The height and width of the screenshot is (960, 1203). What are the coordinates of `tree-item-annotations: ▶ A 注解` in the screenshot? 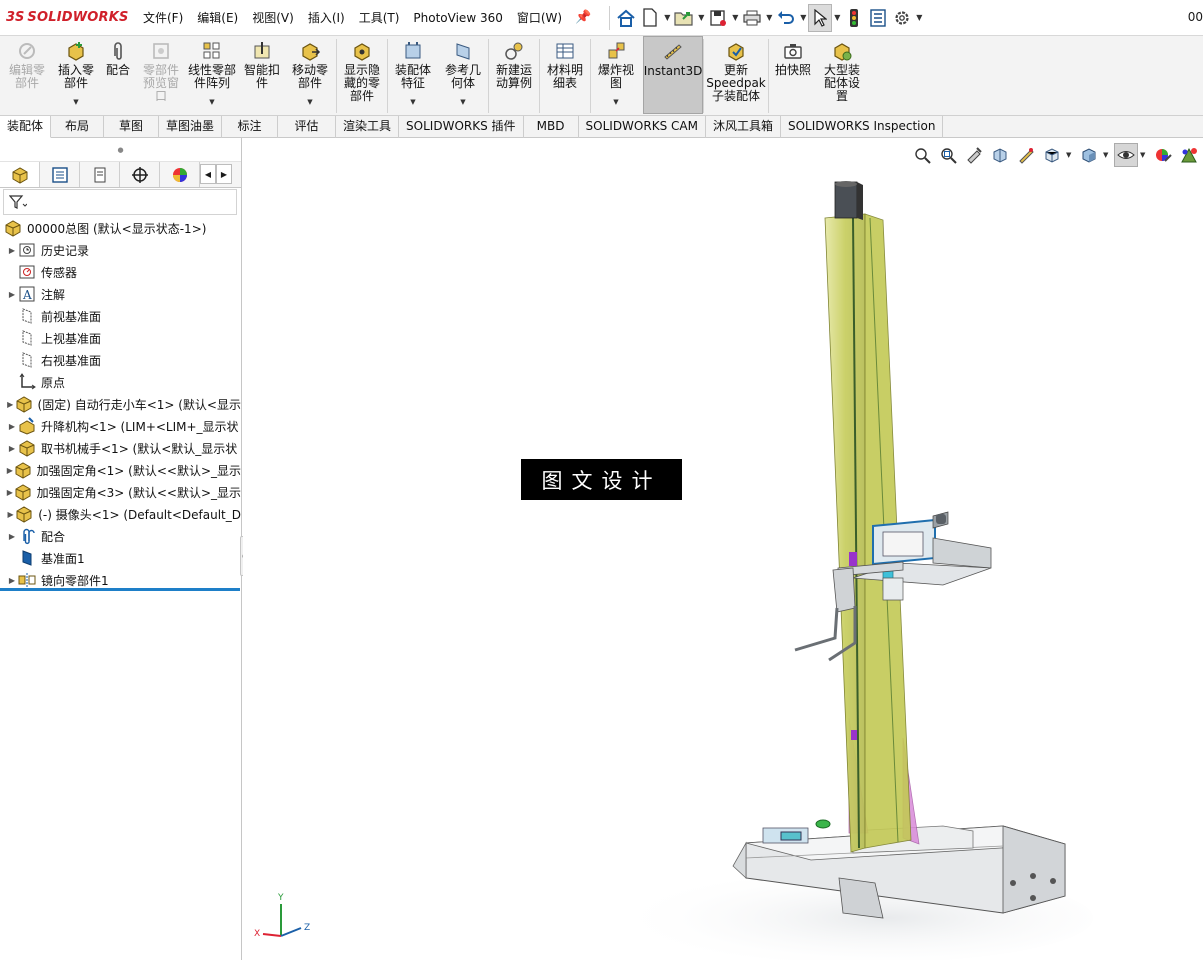 It's located at (120, 294).